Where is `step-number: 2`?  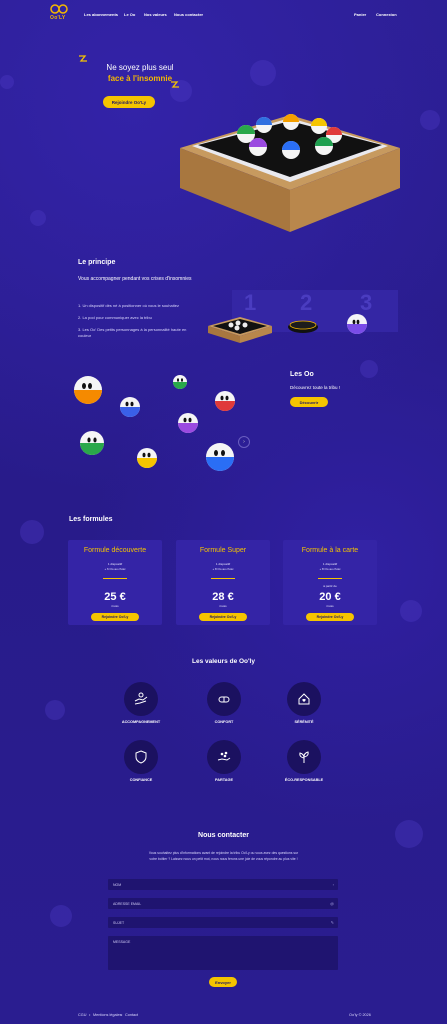 step-number: 2 is located at coordinates (306, 302).